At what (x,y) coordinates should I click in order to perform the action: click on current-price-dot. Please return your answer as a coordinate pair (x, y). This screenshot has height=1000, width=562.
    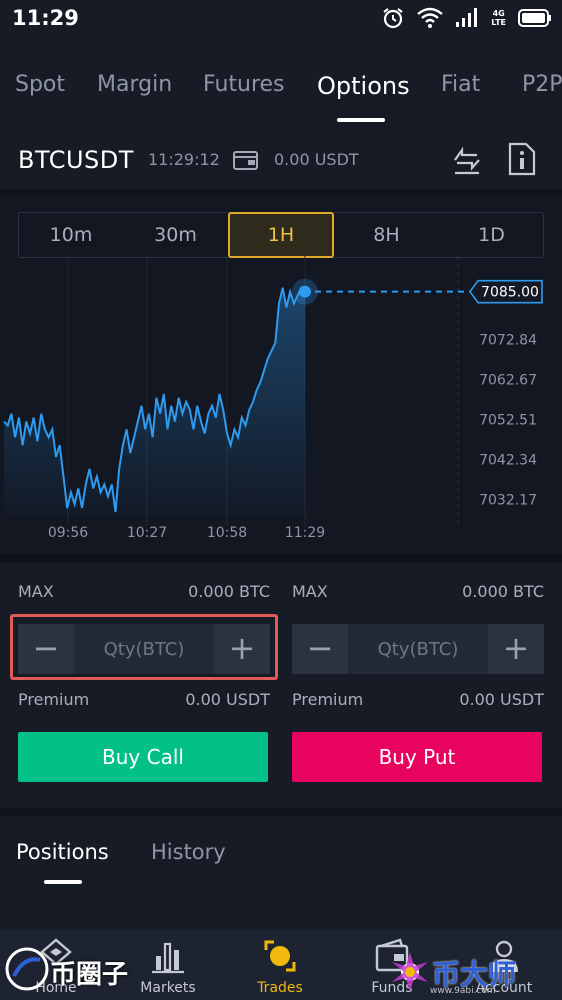
    Looking at the image, I should click on (305, 291).